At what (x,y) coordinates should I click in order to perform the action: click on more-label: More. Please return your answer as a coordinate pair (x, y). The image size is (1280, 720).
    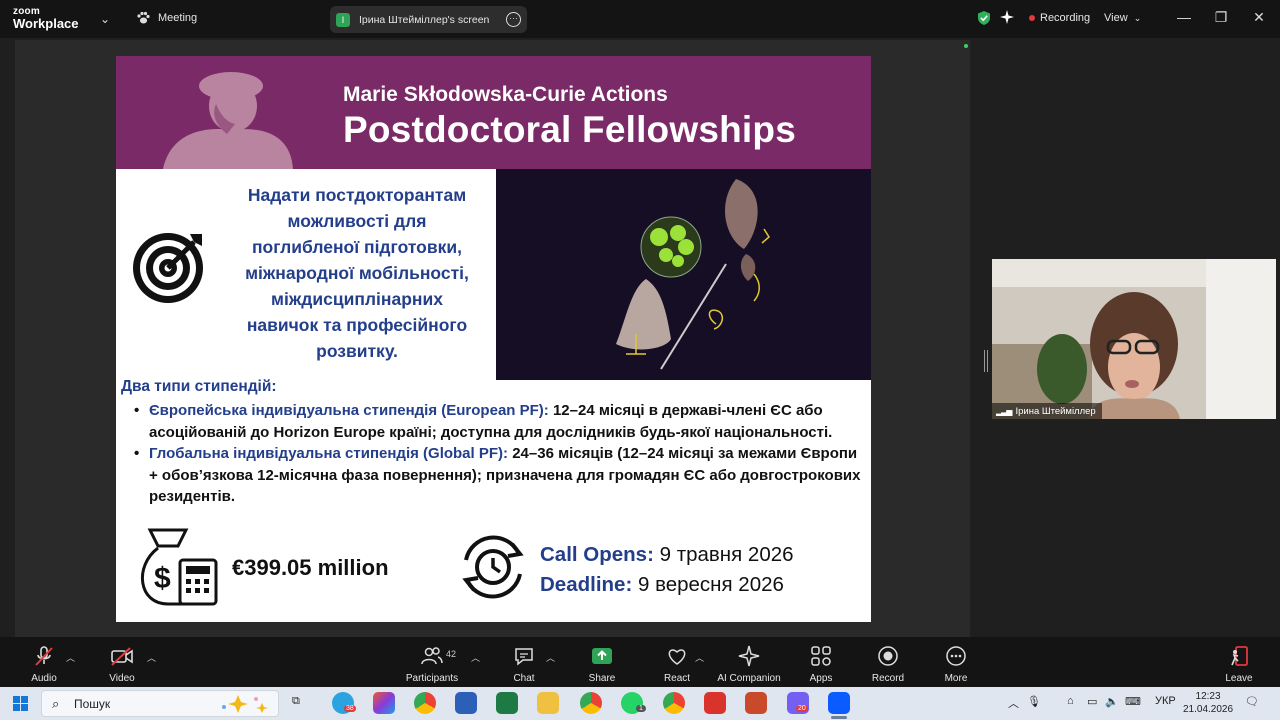
    Looking at the image, I should click on (956, 678).